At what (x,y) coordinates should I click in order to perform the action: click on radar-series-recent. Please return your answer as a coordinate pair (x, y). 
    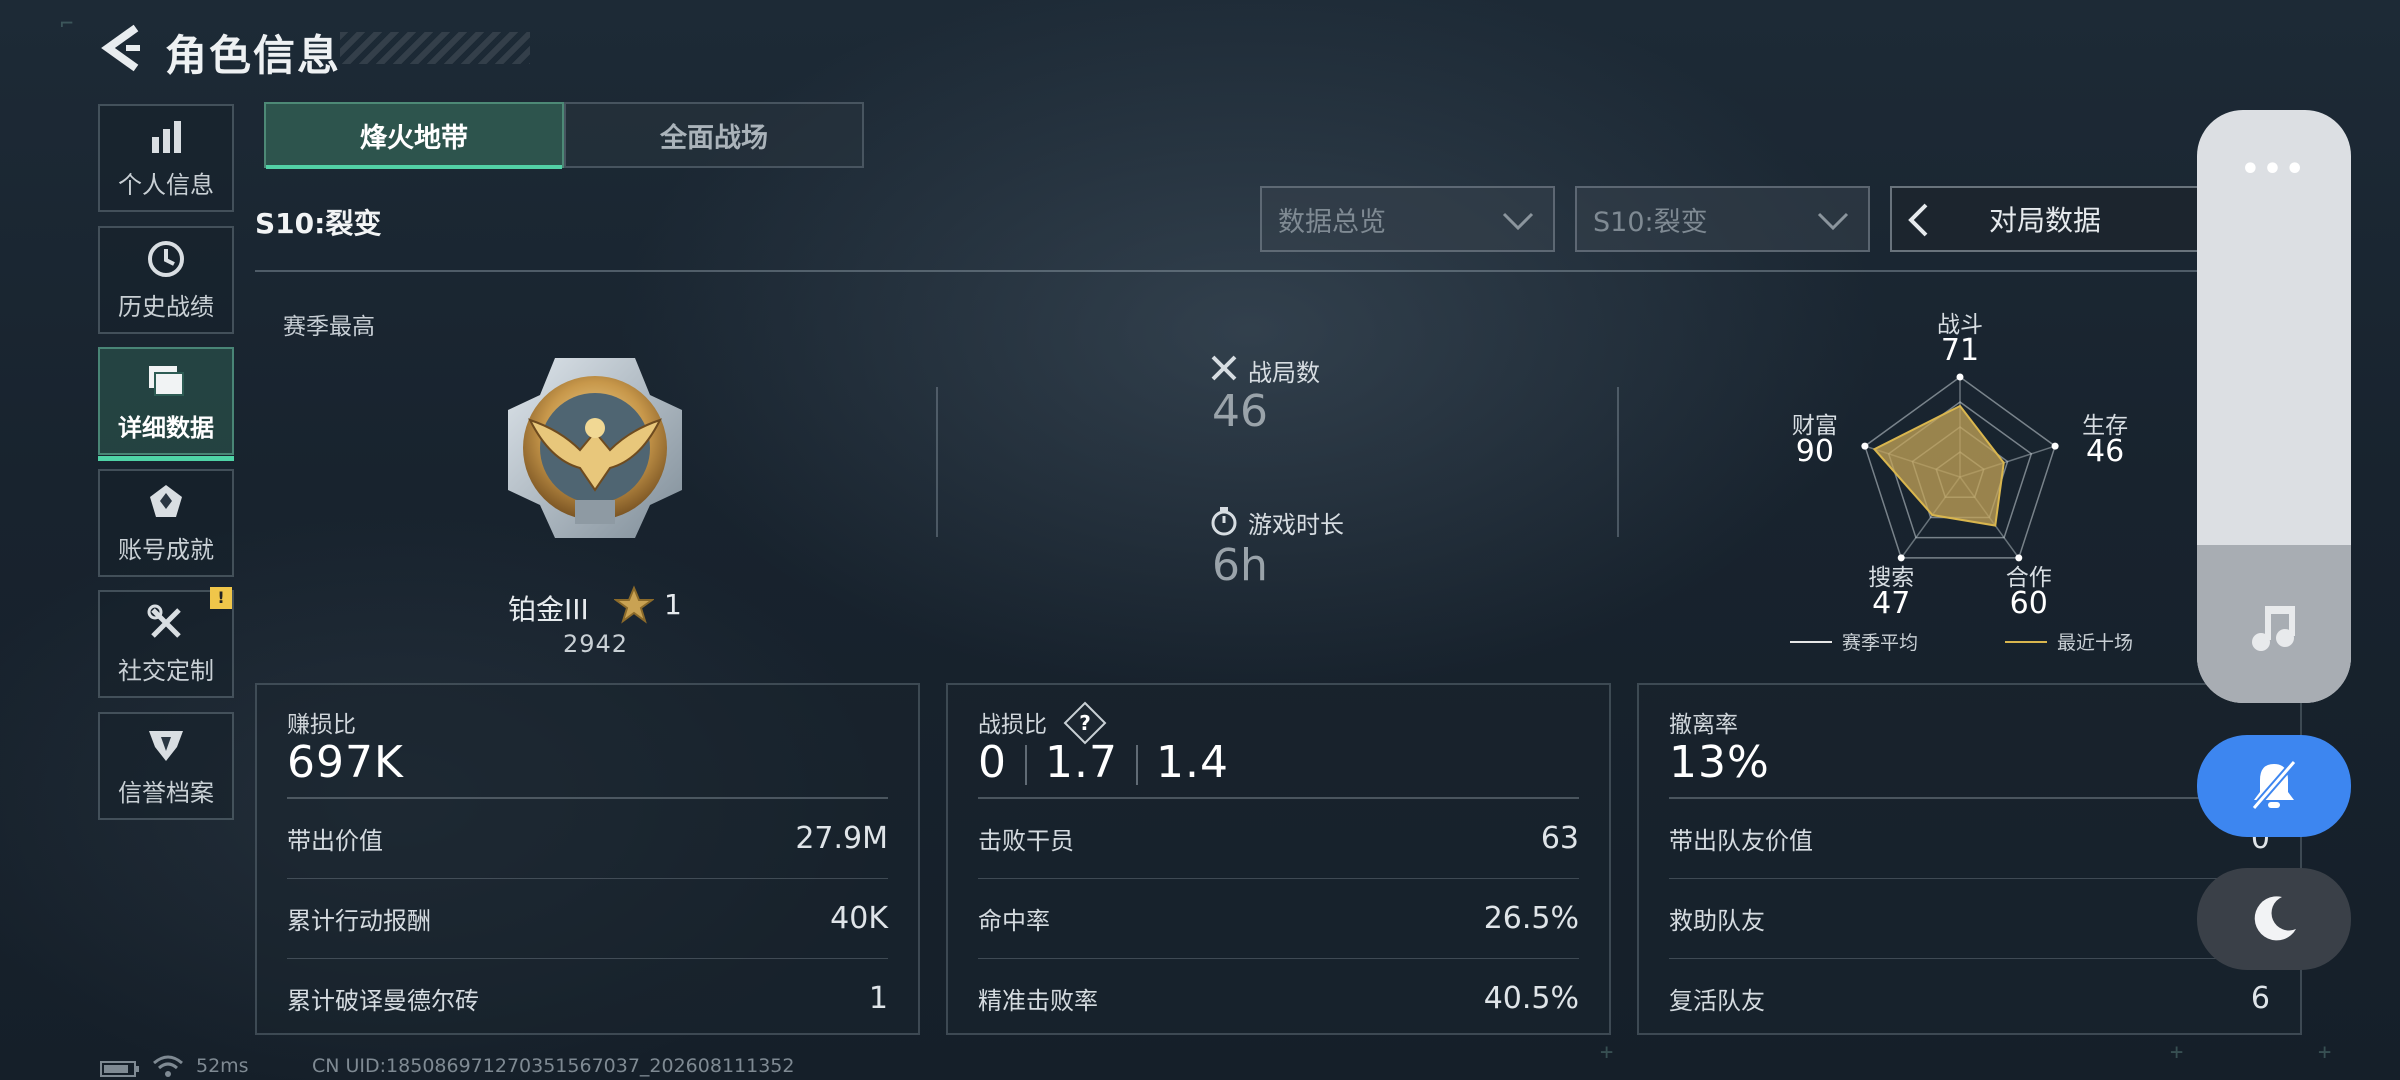
    Looking at the image, I should click on (1938, 465).